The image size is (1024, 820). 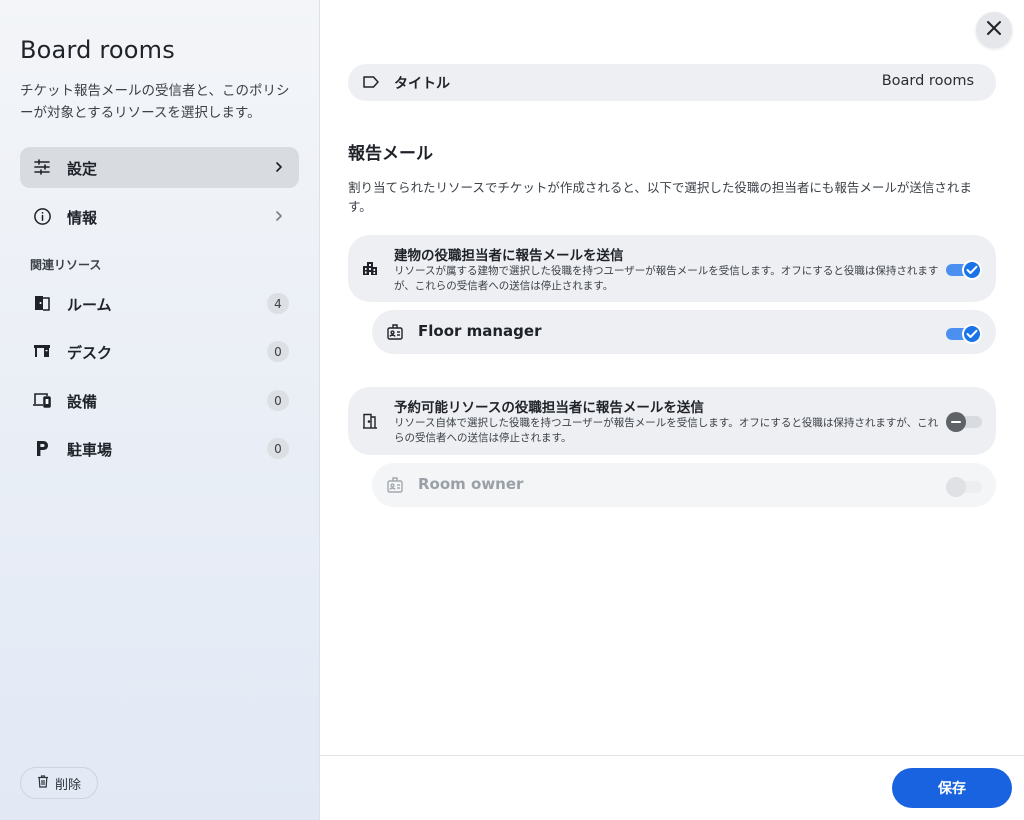 I want to click on close-icon, so click(x=994, y=30).